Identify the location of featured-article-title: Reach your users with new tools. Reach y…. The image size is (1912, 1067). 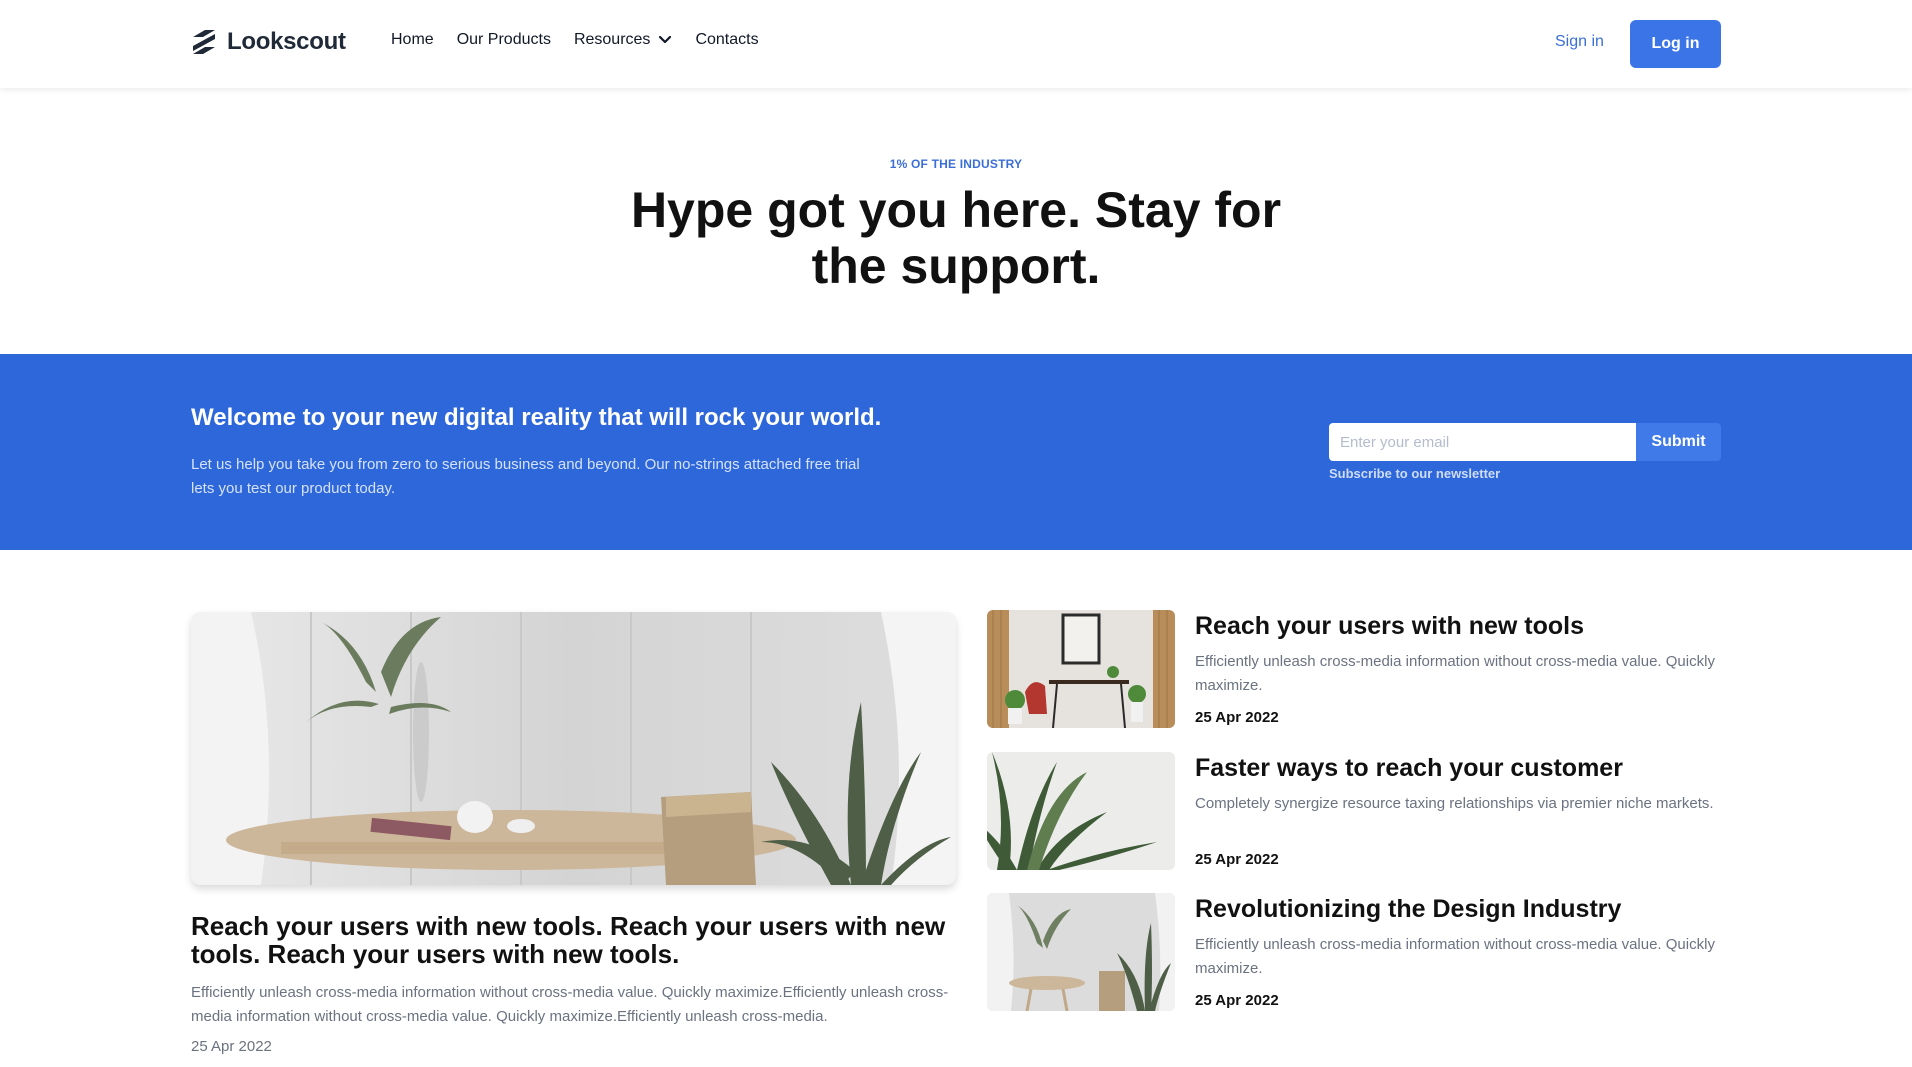
(576, 940).